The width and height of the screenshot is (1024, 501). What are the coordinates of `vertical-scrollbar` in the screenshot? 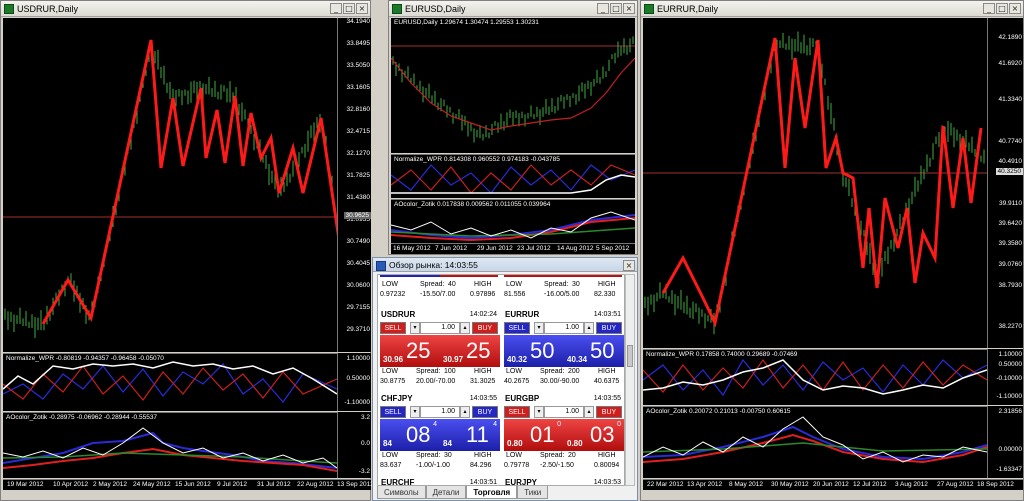 It's located at (630, 380).